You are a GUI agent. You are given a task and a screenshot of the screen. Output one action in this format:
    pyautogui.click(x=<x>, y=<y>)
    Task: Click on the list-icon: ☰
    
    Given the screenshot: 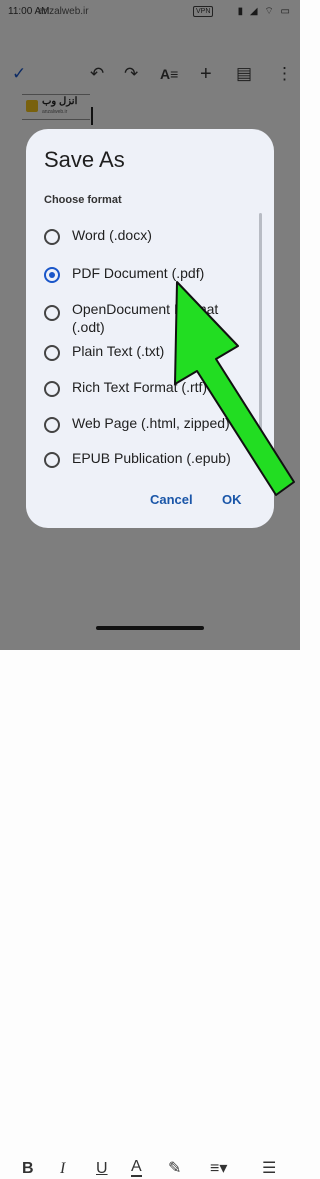 What is the action you would take?
    pyautogui.click(x=269, y=1169)
    